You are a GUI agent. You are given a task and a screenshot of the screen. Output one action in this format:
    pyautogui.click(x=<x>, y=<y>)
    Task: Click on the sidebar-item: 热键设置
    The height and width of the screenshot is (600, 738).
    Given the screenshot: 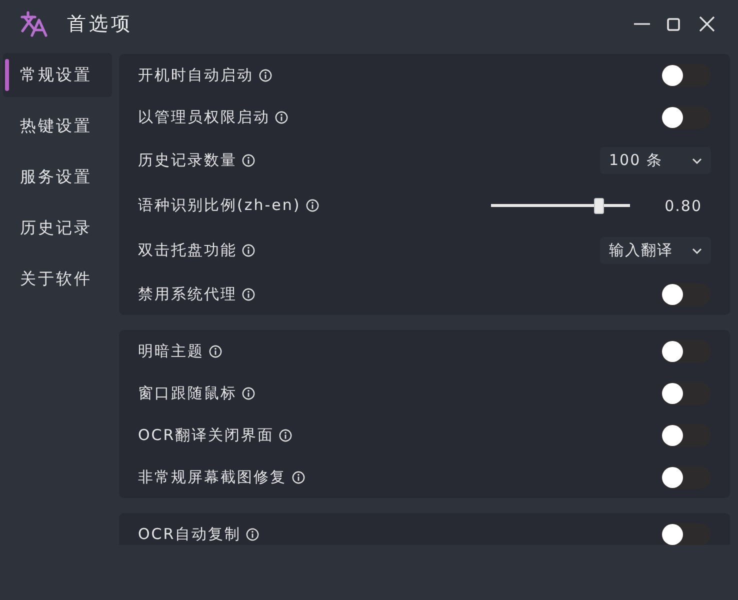 What is the action you would take?
    pyautogui.click(x=57, y=126)
    